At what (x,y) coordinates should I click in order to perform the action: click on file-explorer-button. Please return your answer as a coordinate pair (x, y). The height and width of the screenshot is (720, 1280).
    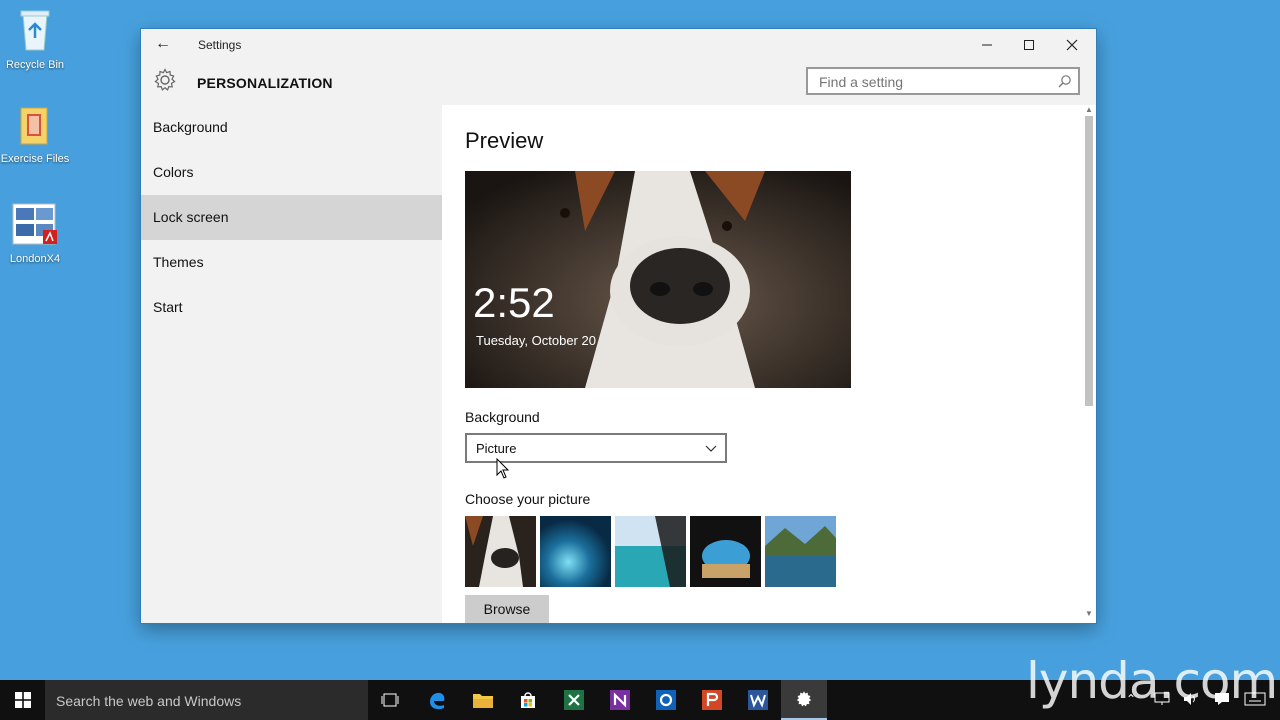
    Looking at the image, I should click on (483, 700).